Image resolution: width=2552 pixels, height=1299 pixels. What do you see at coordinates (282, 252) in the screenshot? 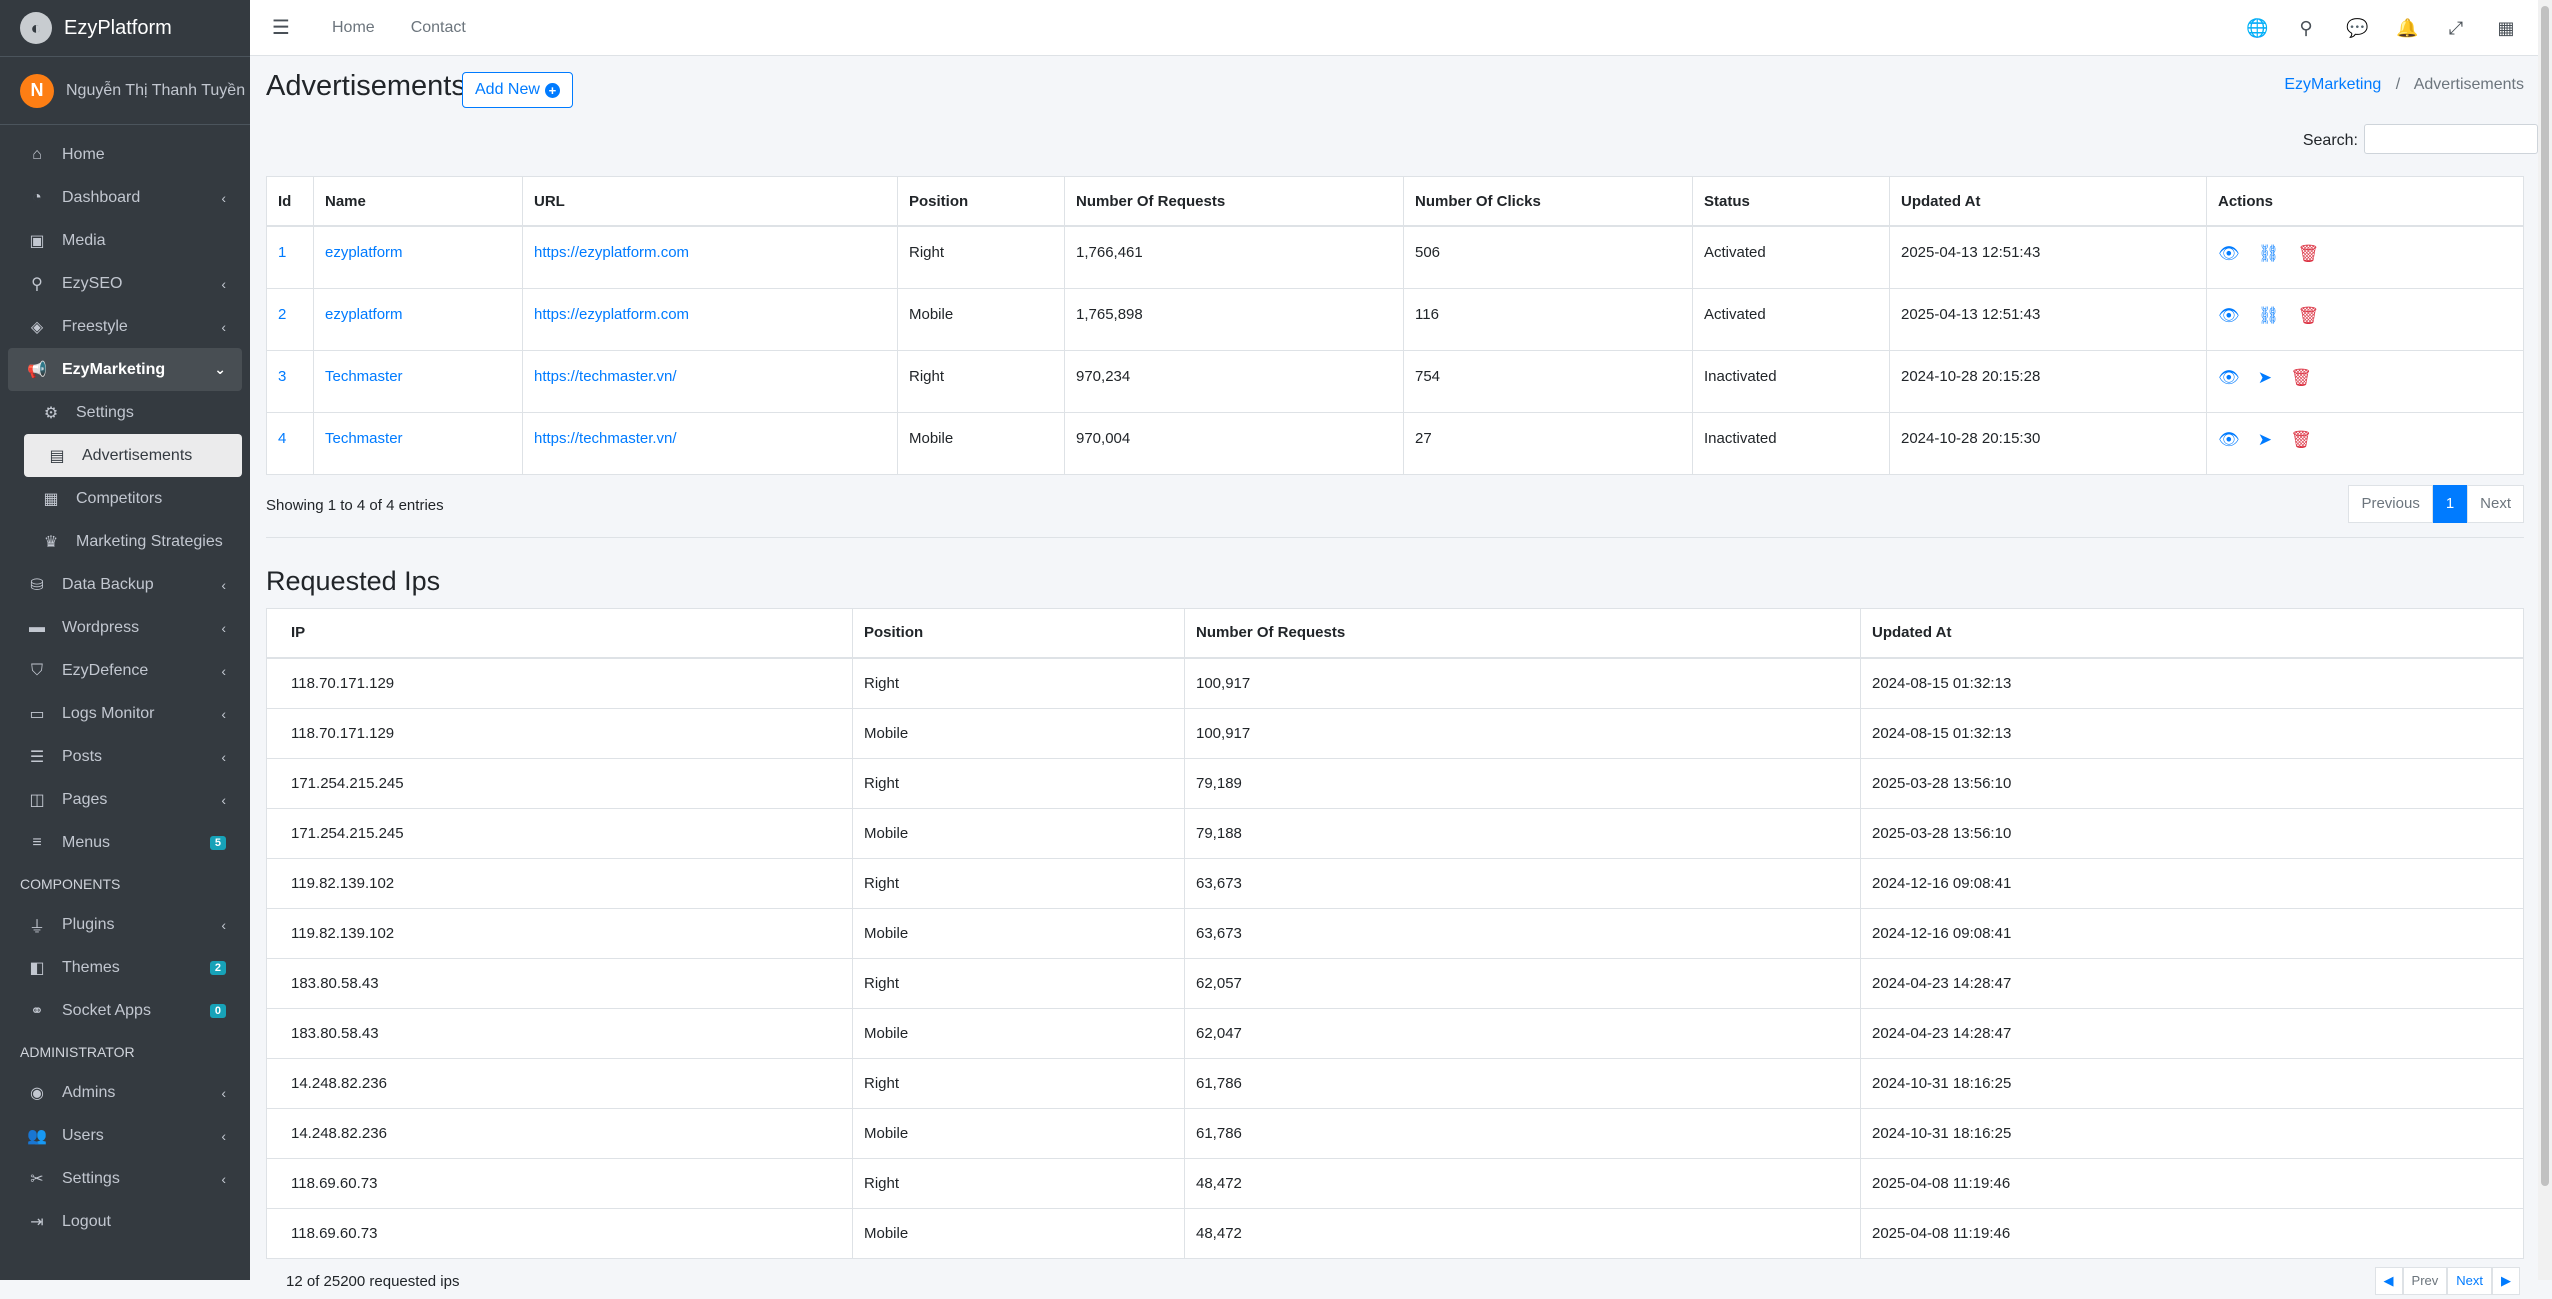
I see `ad-id-link: 1` at bounding box center [282, 252].